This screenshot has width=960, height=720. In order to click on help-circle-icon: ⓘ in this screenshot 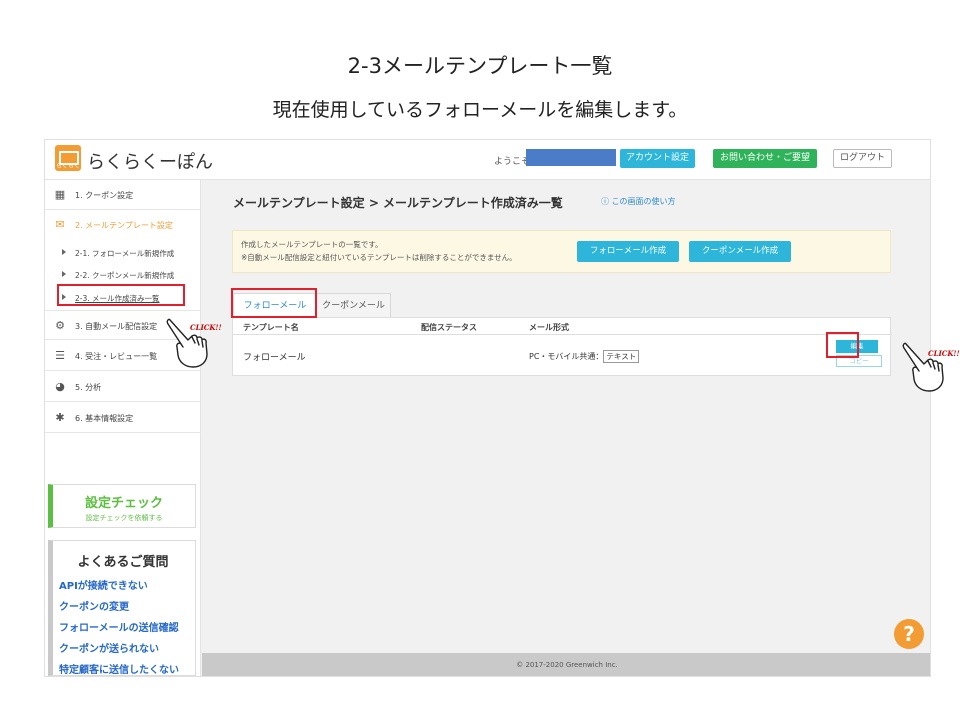, I will do `click(606, 201)`.